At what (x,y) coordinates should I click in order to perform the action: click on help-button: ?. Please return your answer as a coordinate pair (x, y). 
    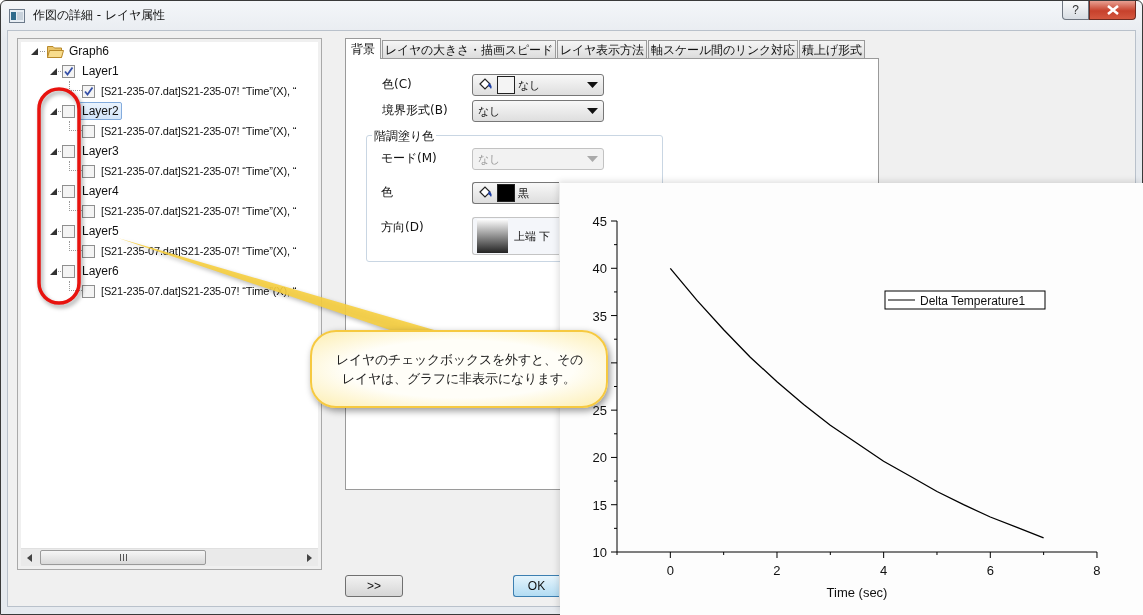
    Looking at the image, I should click on (1075, 10).